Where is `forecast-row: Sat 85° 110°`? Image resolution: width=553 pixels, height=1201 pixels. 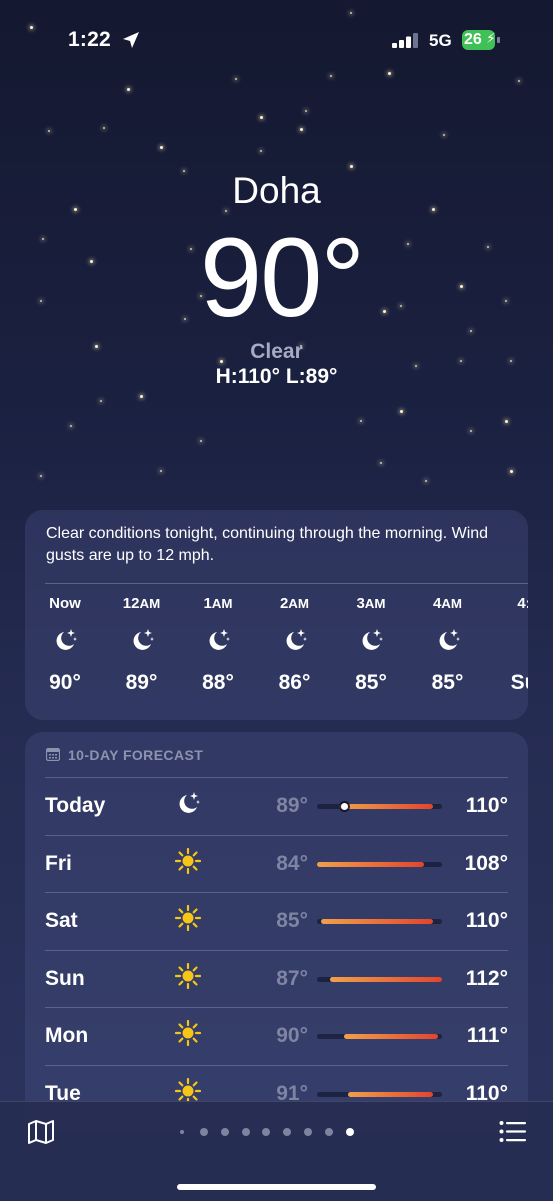 forecast-row: Sat 85° 110° is located at coordinates (276, 920).